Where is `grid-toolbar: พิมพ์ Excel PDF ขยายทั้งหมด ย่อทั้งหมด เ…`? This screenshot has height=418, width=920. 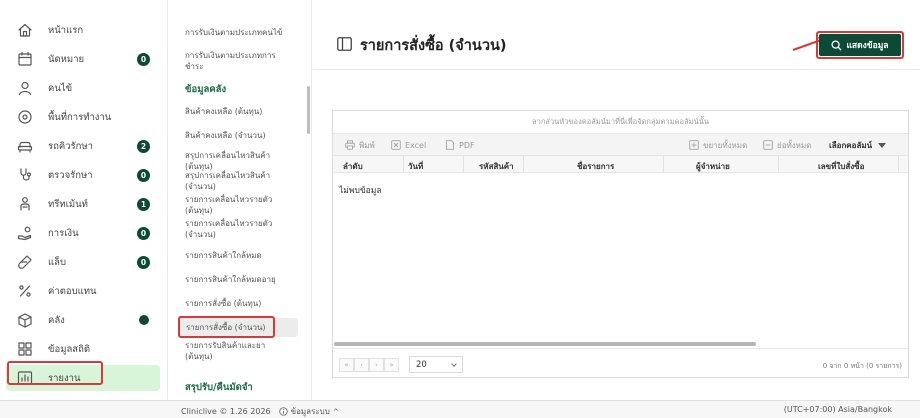
grid-toolbar: พิมพ์ Excel PDF ขยายทั้งหมด ย่อทั้งหมด เ… is located at coordinates (620, 144).